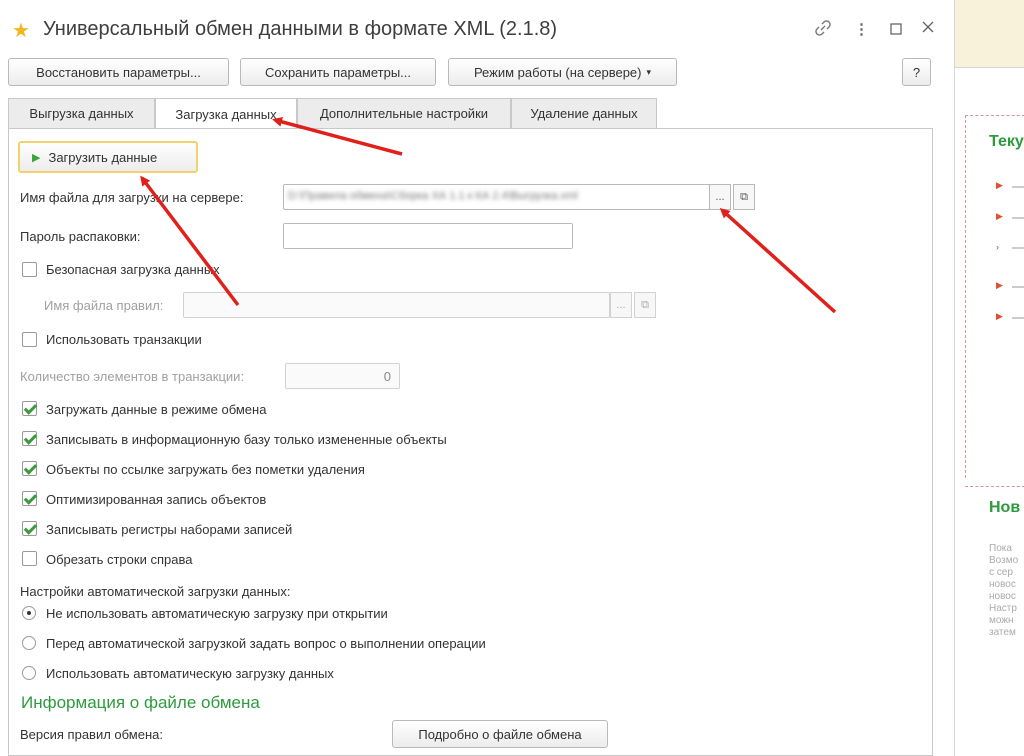 The height and width of the screenshot is (756, 1024). Describe the element at coordinates (1001, 620) in the screenshot. I see `news-line: можн` at that location.